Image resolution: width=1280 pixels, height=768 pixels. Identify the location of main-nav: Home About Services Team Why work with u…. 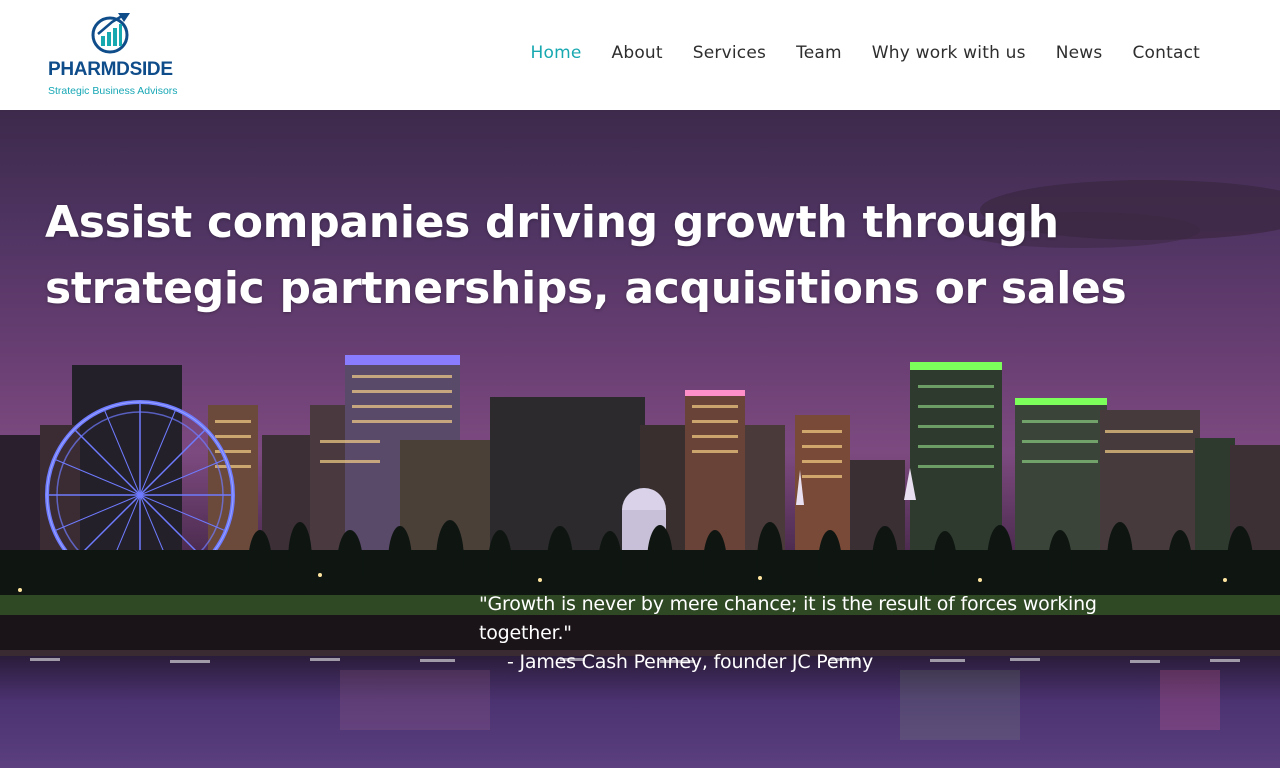
(865, 55).